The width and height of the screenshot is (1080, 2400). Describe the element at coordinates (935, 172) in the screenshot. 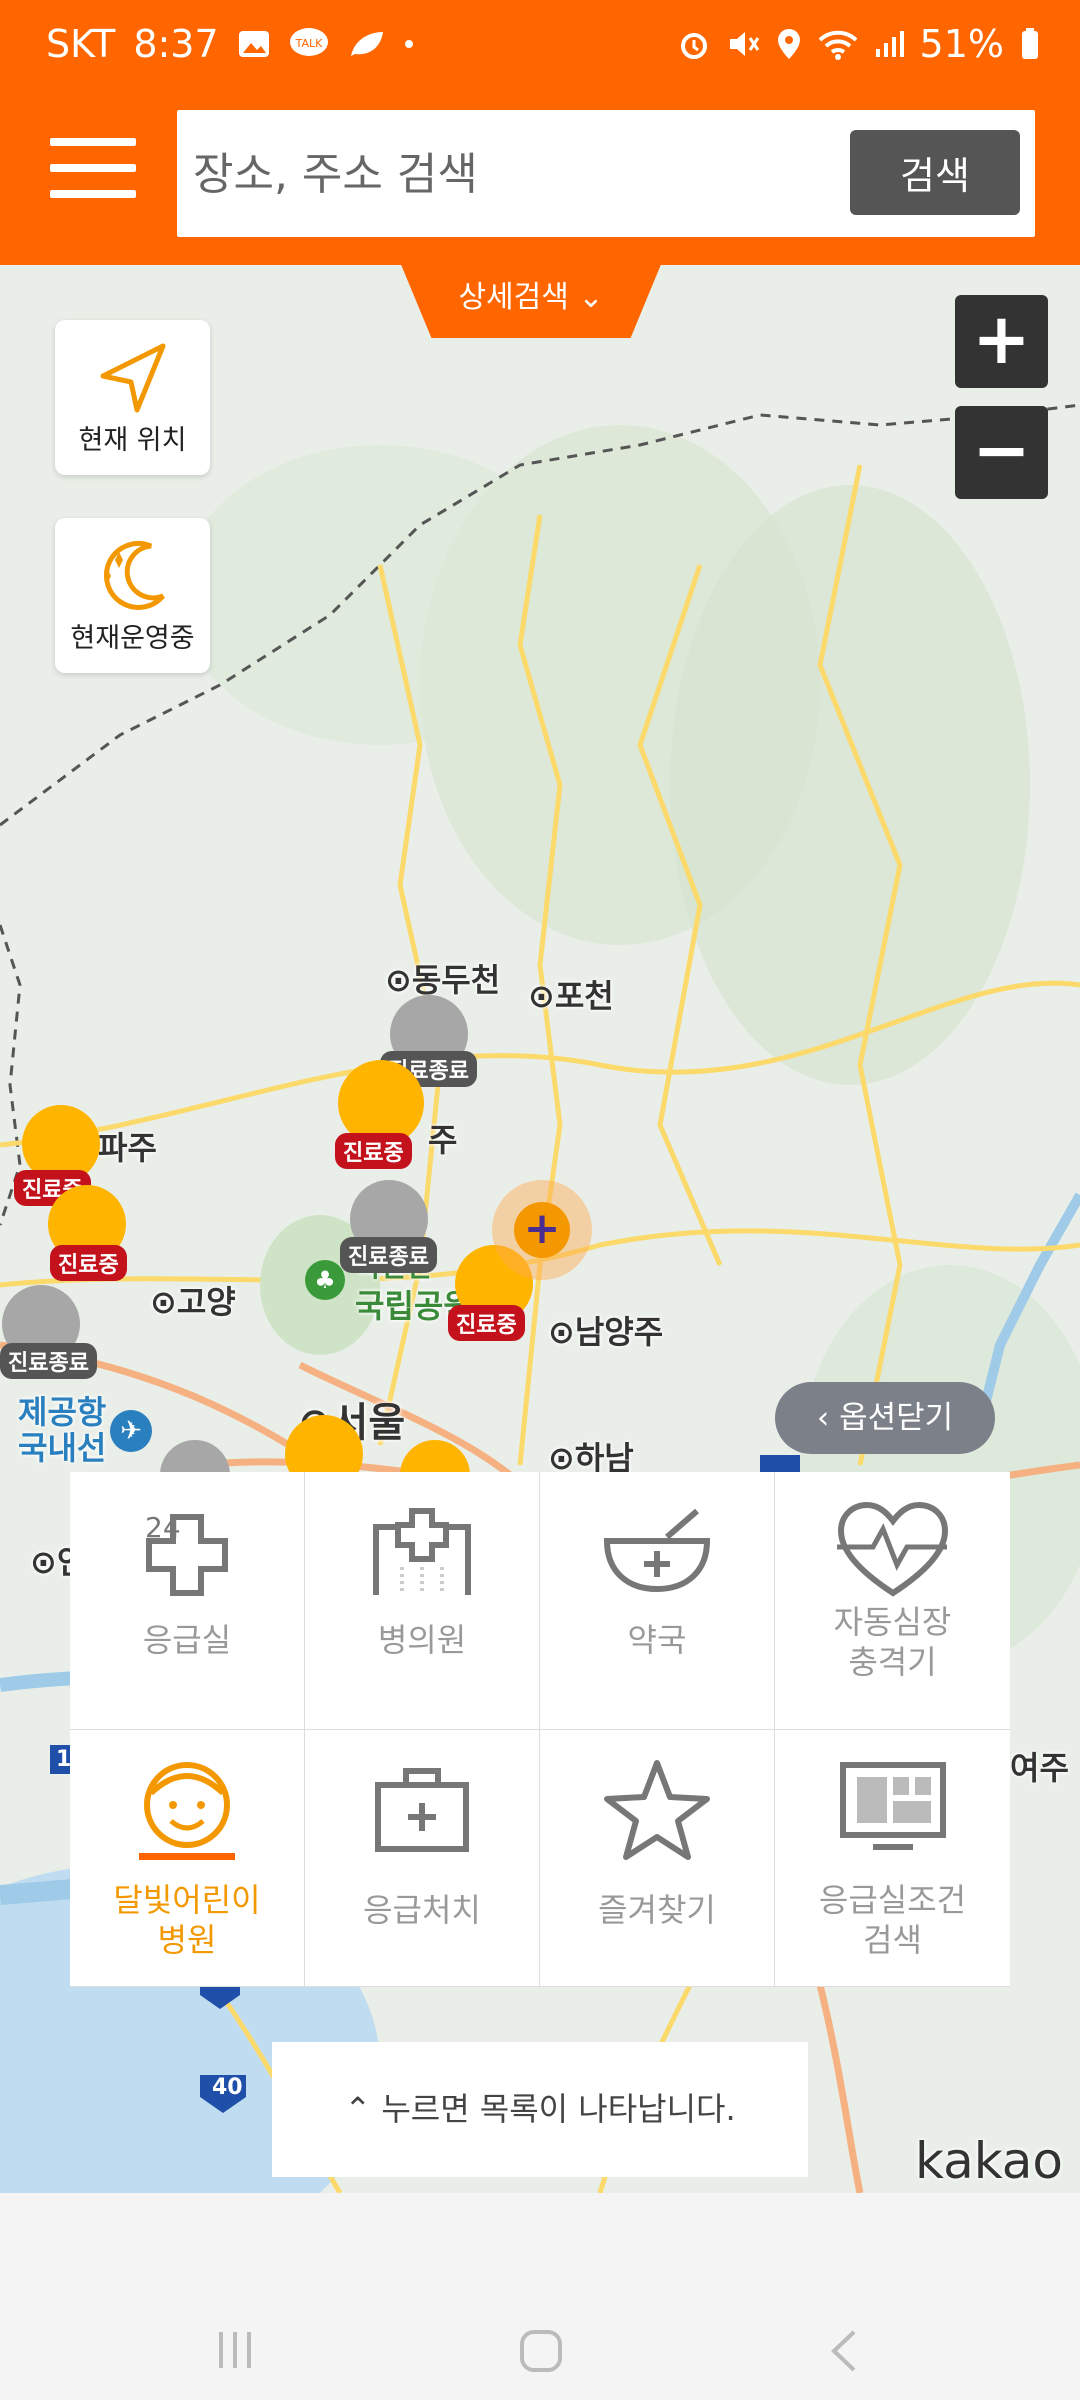

I see `search-button: 검색` at that location.